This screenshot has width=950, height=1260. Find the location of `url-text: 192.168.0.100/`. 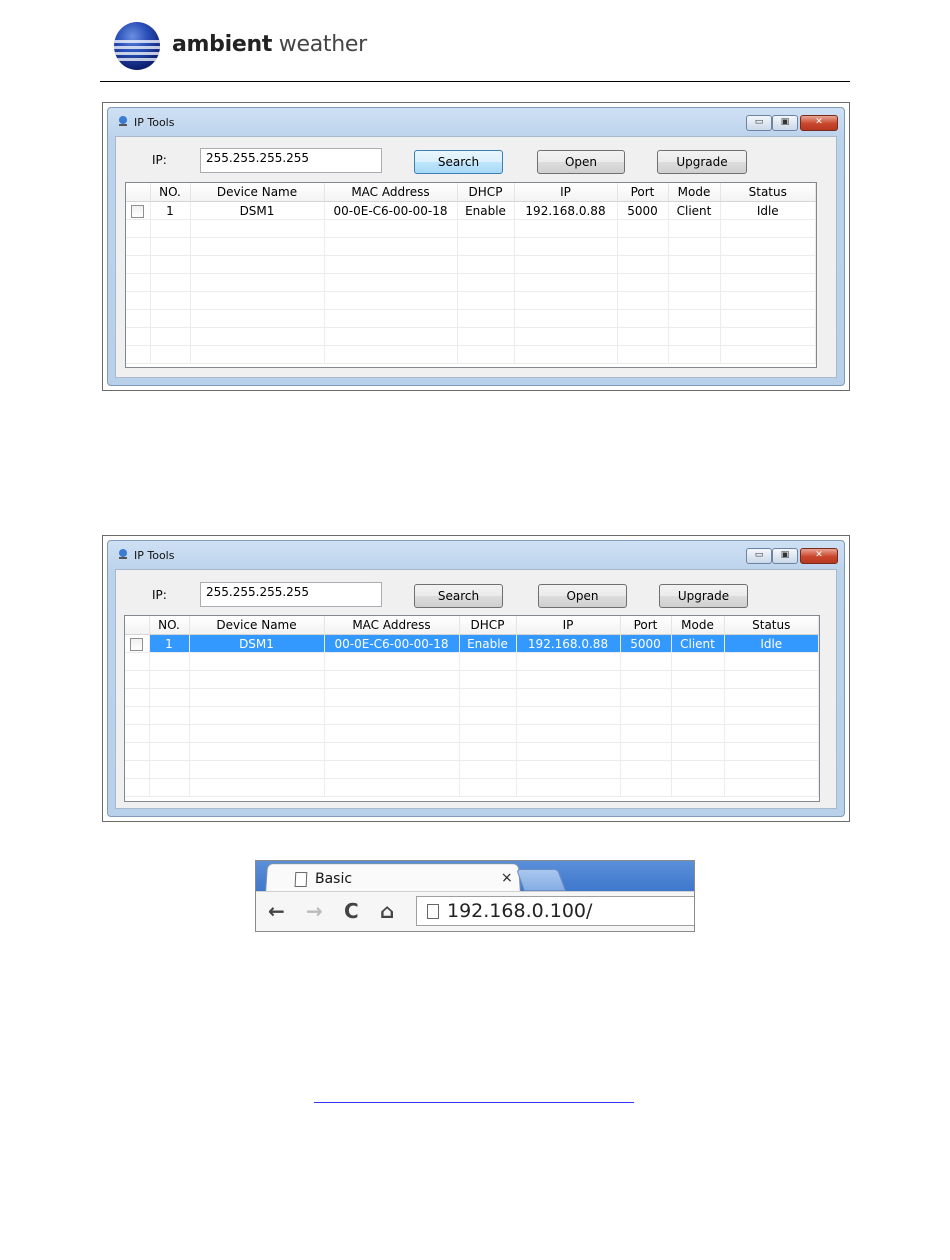

url-text: 192.168.0.100/ is located at coordinates (520, 911).